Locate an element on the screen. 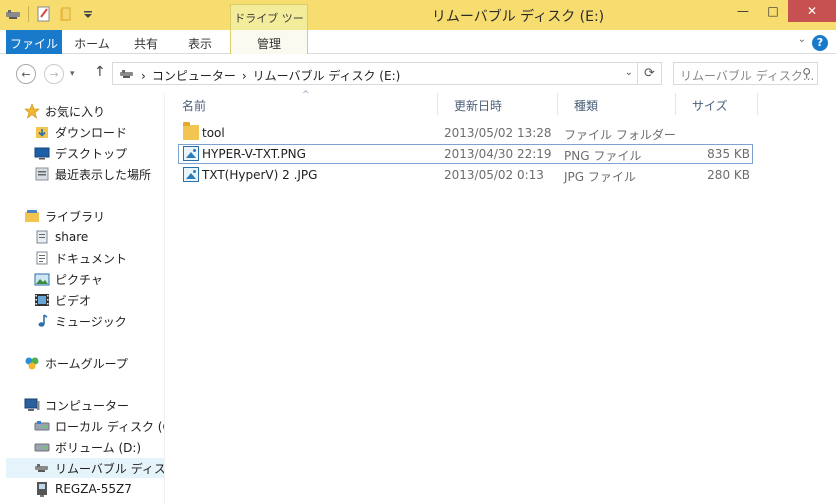 This screenshot has width=836, height=503. file-row-tool: tool 2013/05/02 13:28 ファイル フォルダー is located at coordinates (465, 132).